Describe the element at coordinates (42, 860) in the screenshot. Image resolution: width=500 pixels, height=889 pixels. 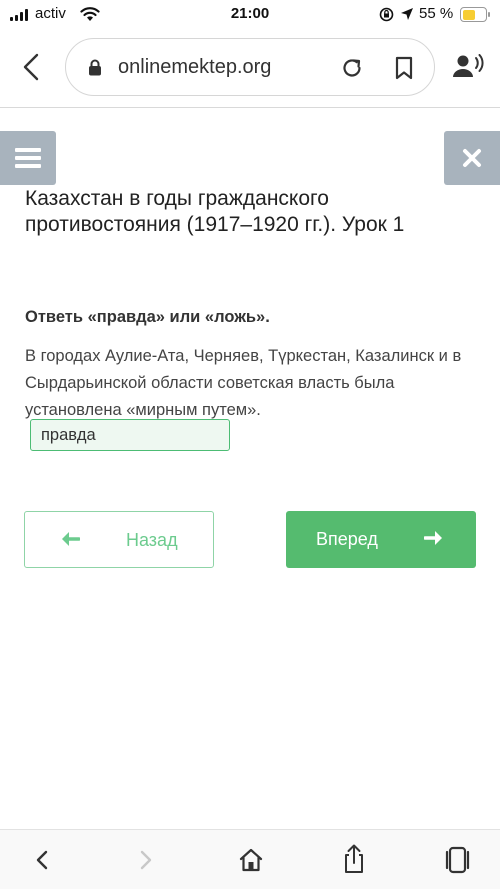
I see `back-icon` at that location.